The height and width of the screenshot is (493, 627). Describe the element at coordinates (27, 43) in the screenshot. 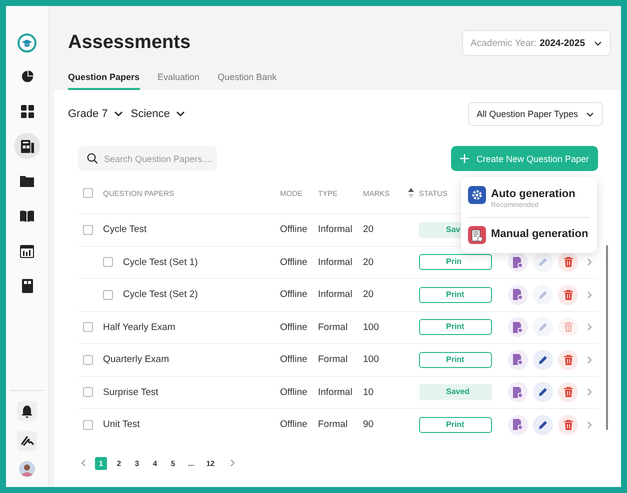

I see `logo-icon` at that location.